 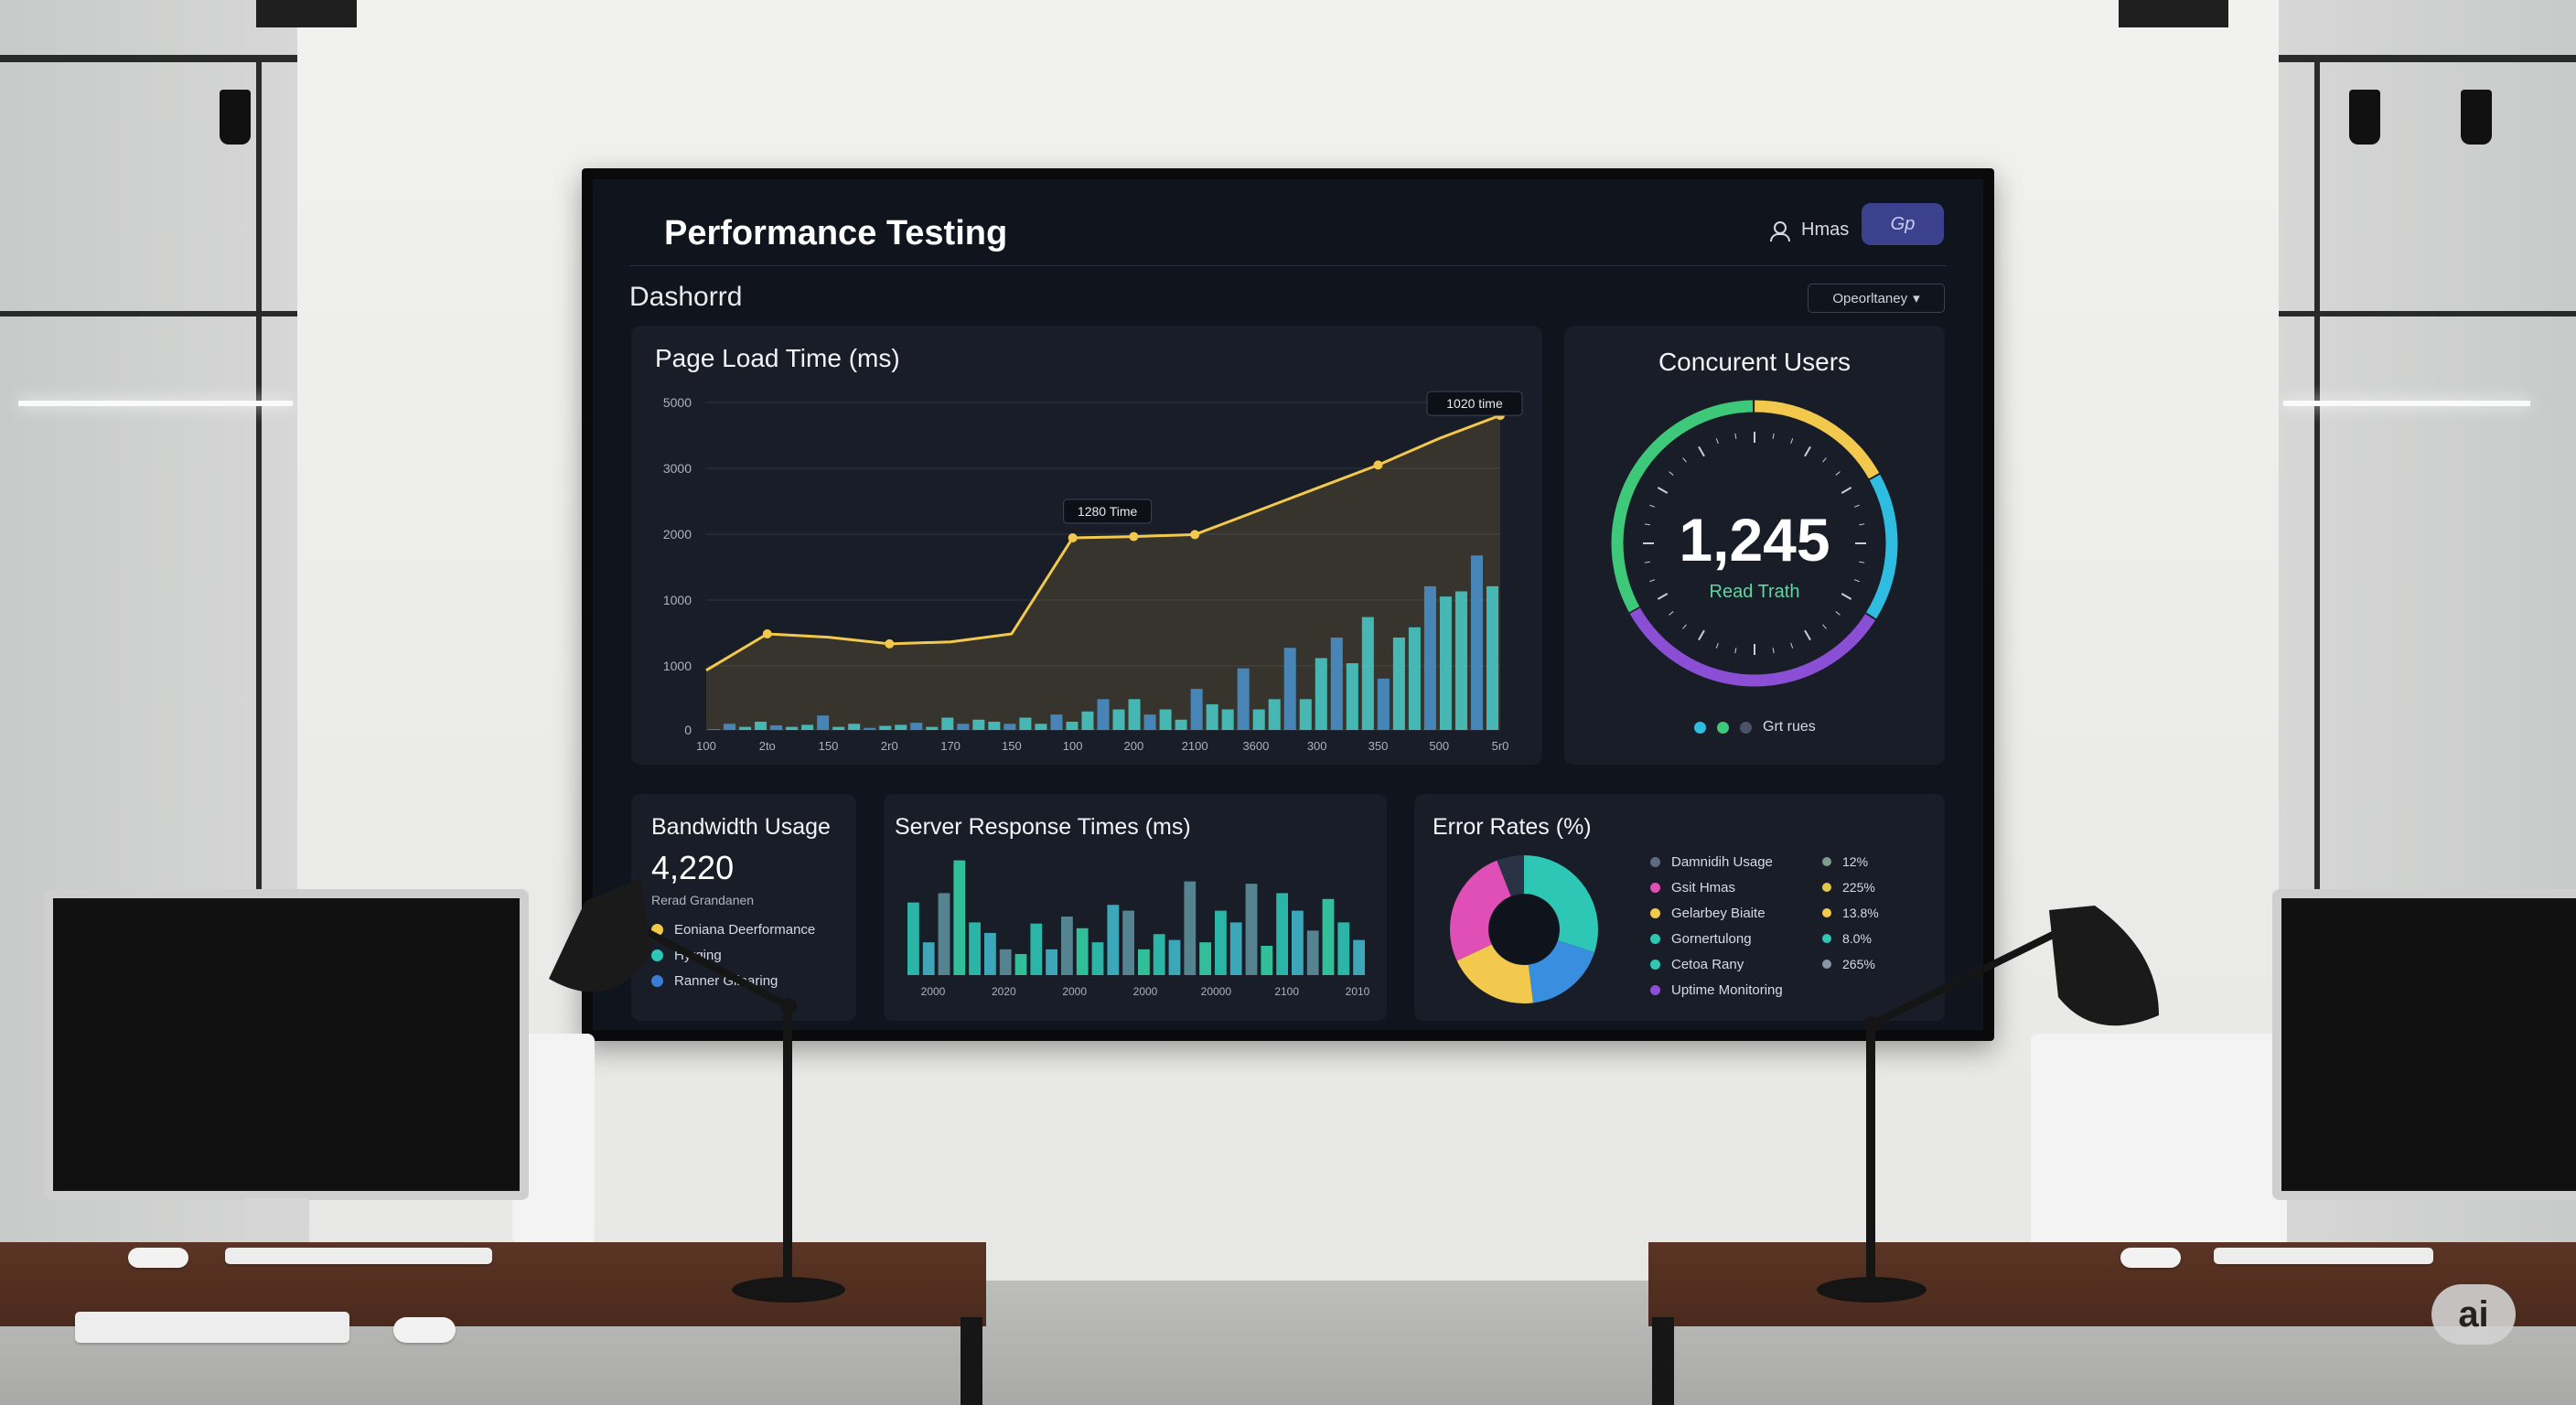 I want to click on legend-value: 265%, so click(x=1858, y=964).